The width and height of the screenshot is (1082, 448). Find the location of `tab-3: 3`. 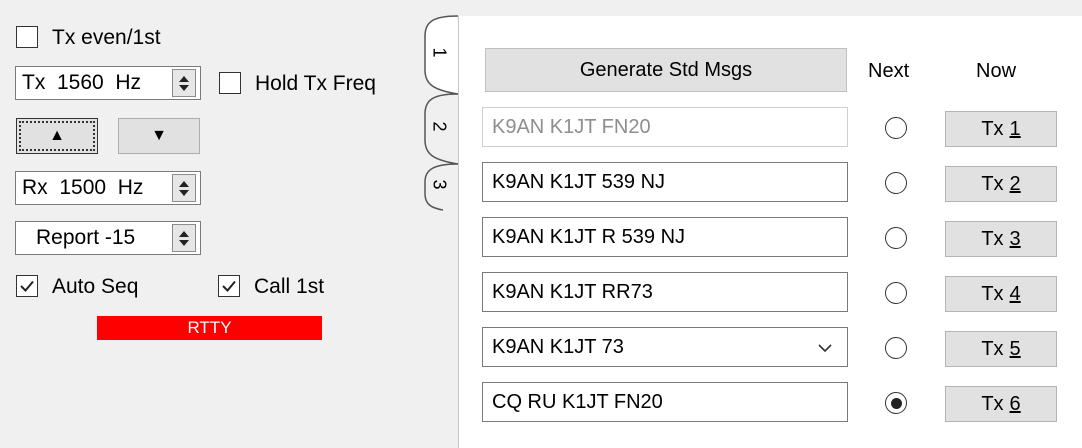

tab-3: 3 is located at coordinates (439, 186).